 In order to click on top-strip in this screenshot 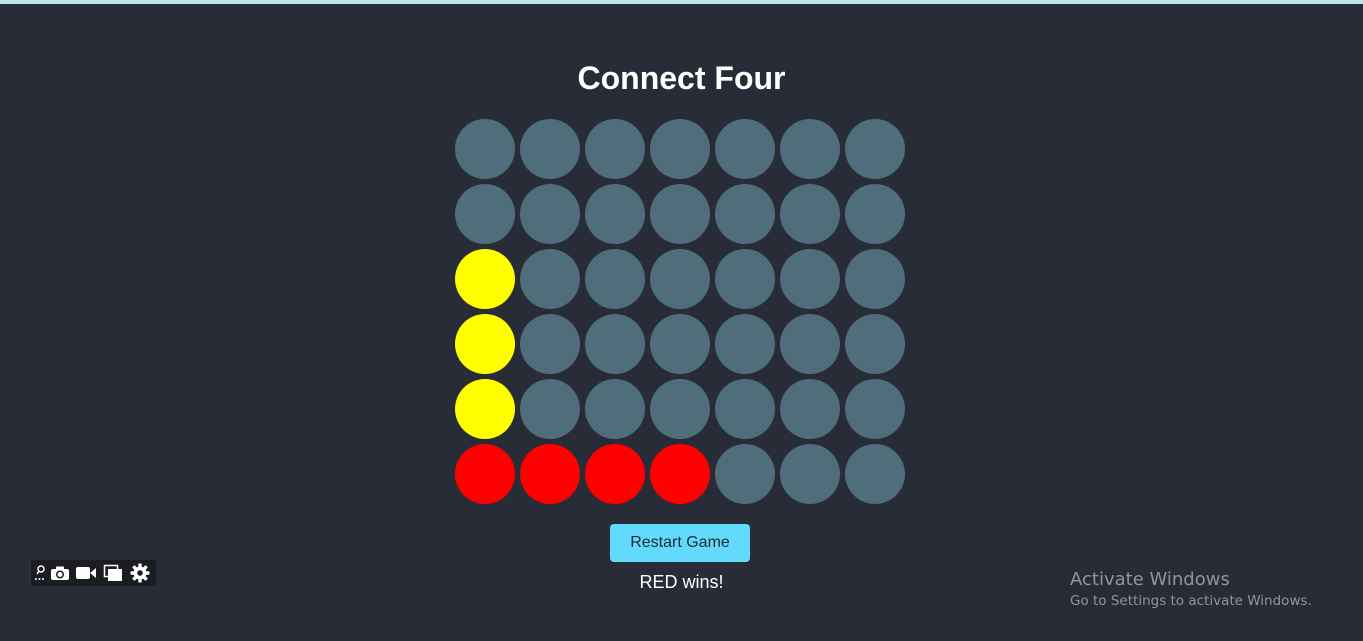, I will do `click(681, 2)`.